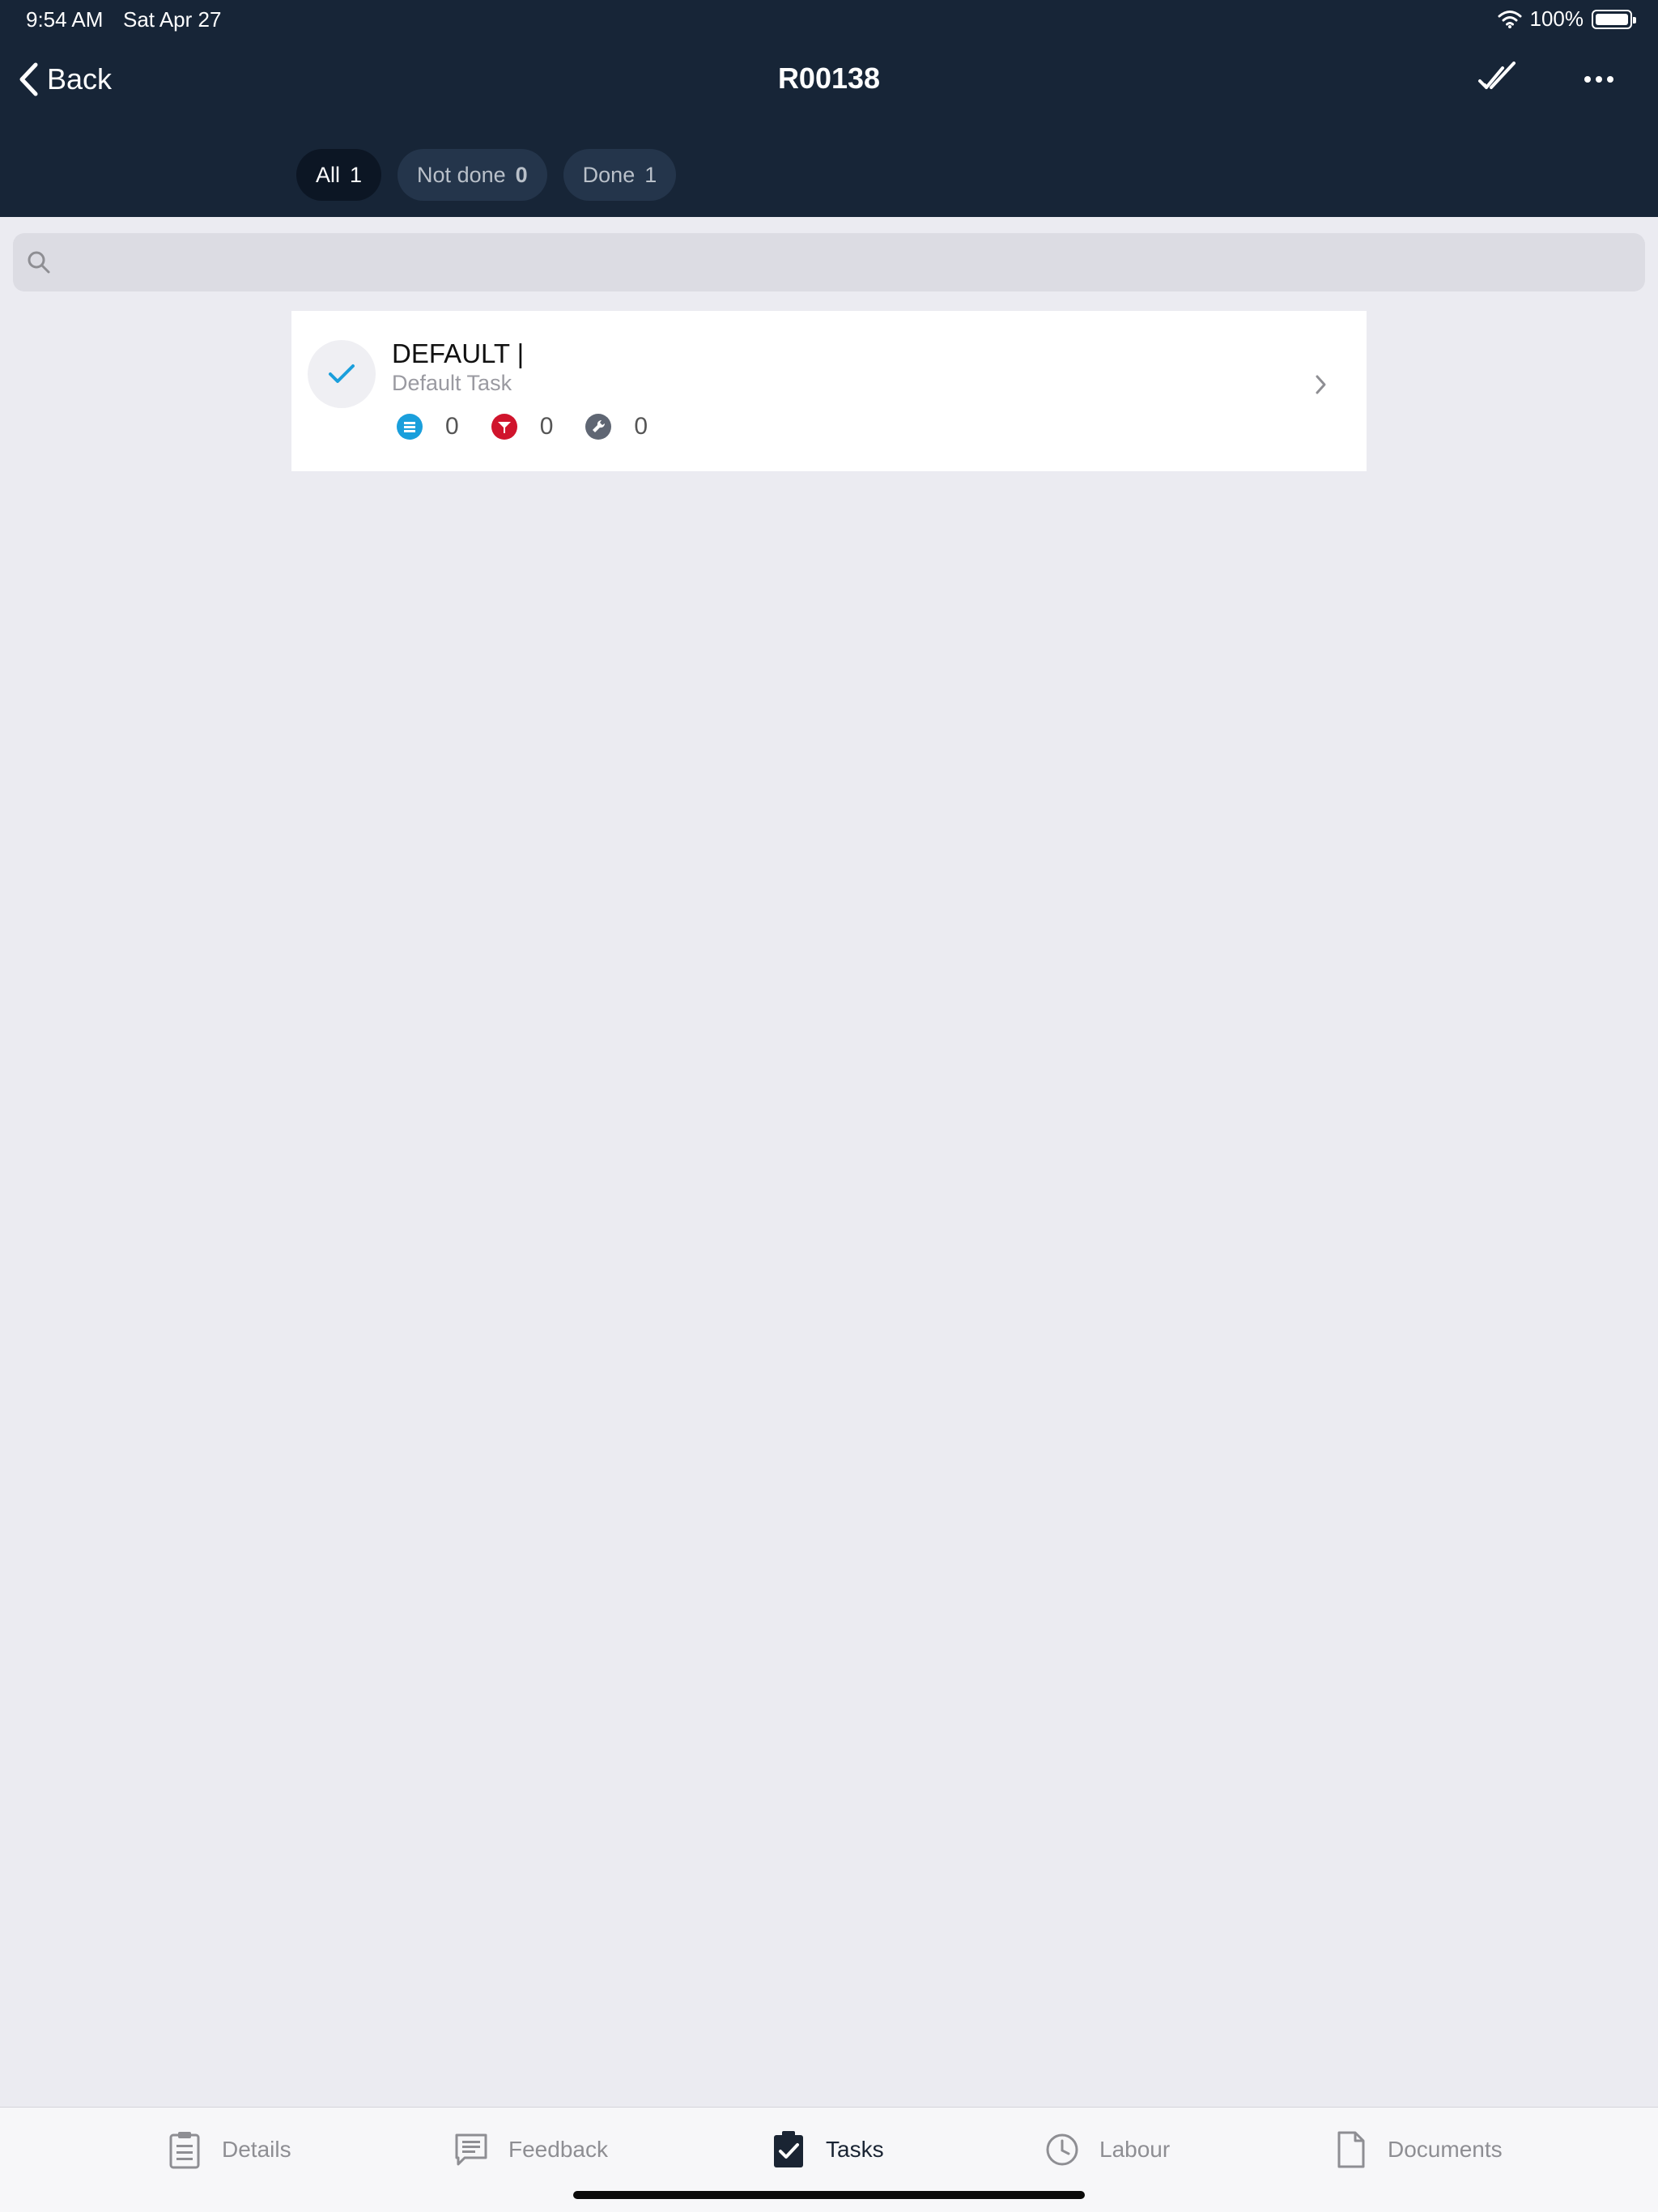  Describe the element at coordinates (410, 427) in the screenshot. I see `notes-icon` at that location.